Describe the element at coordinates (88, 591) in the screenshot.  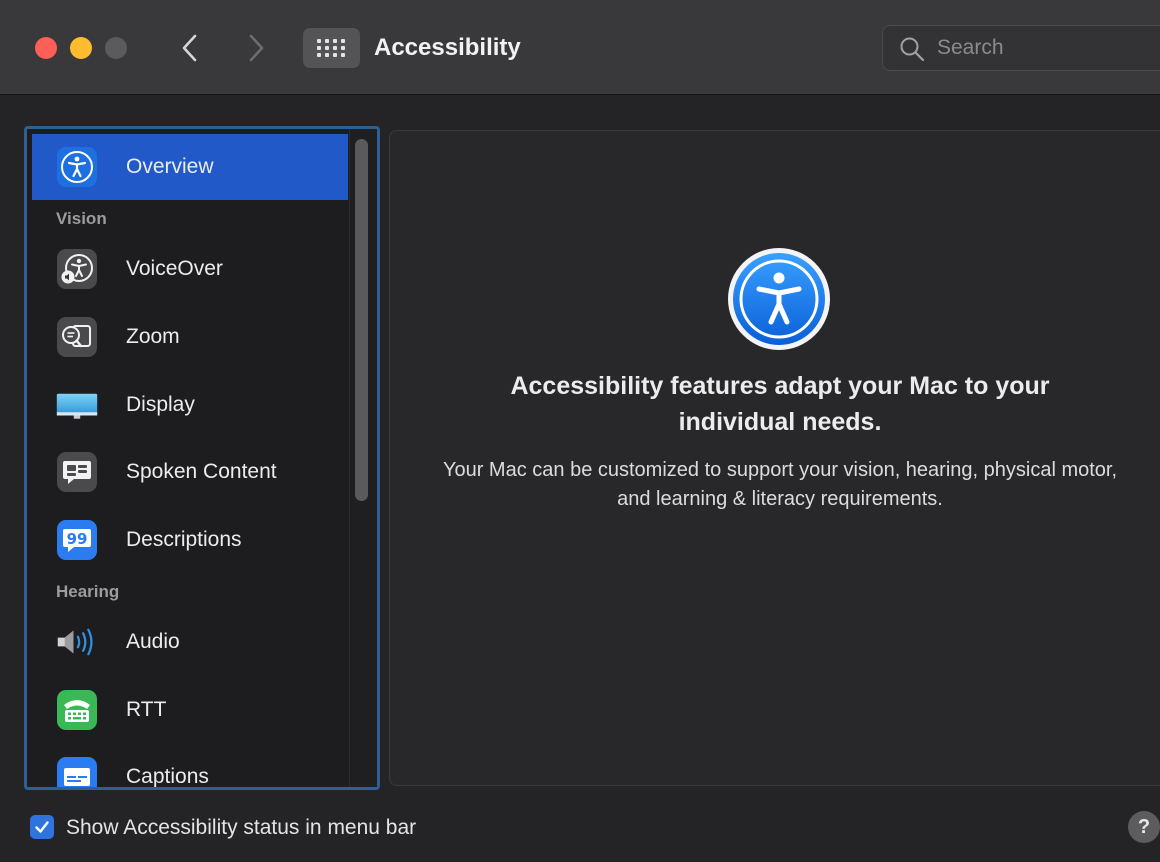
I see `section-header-hearing: Hearing` at that location.